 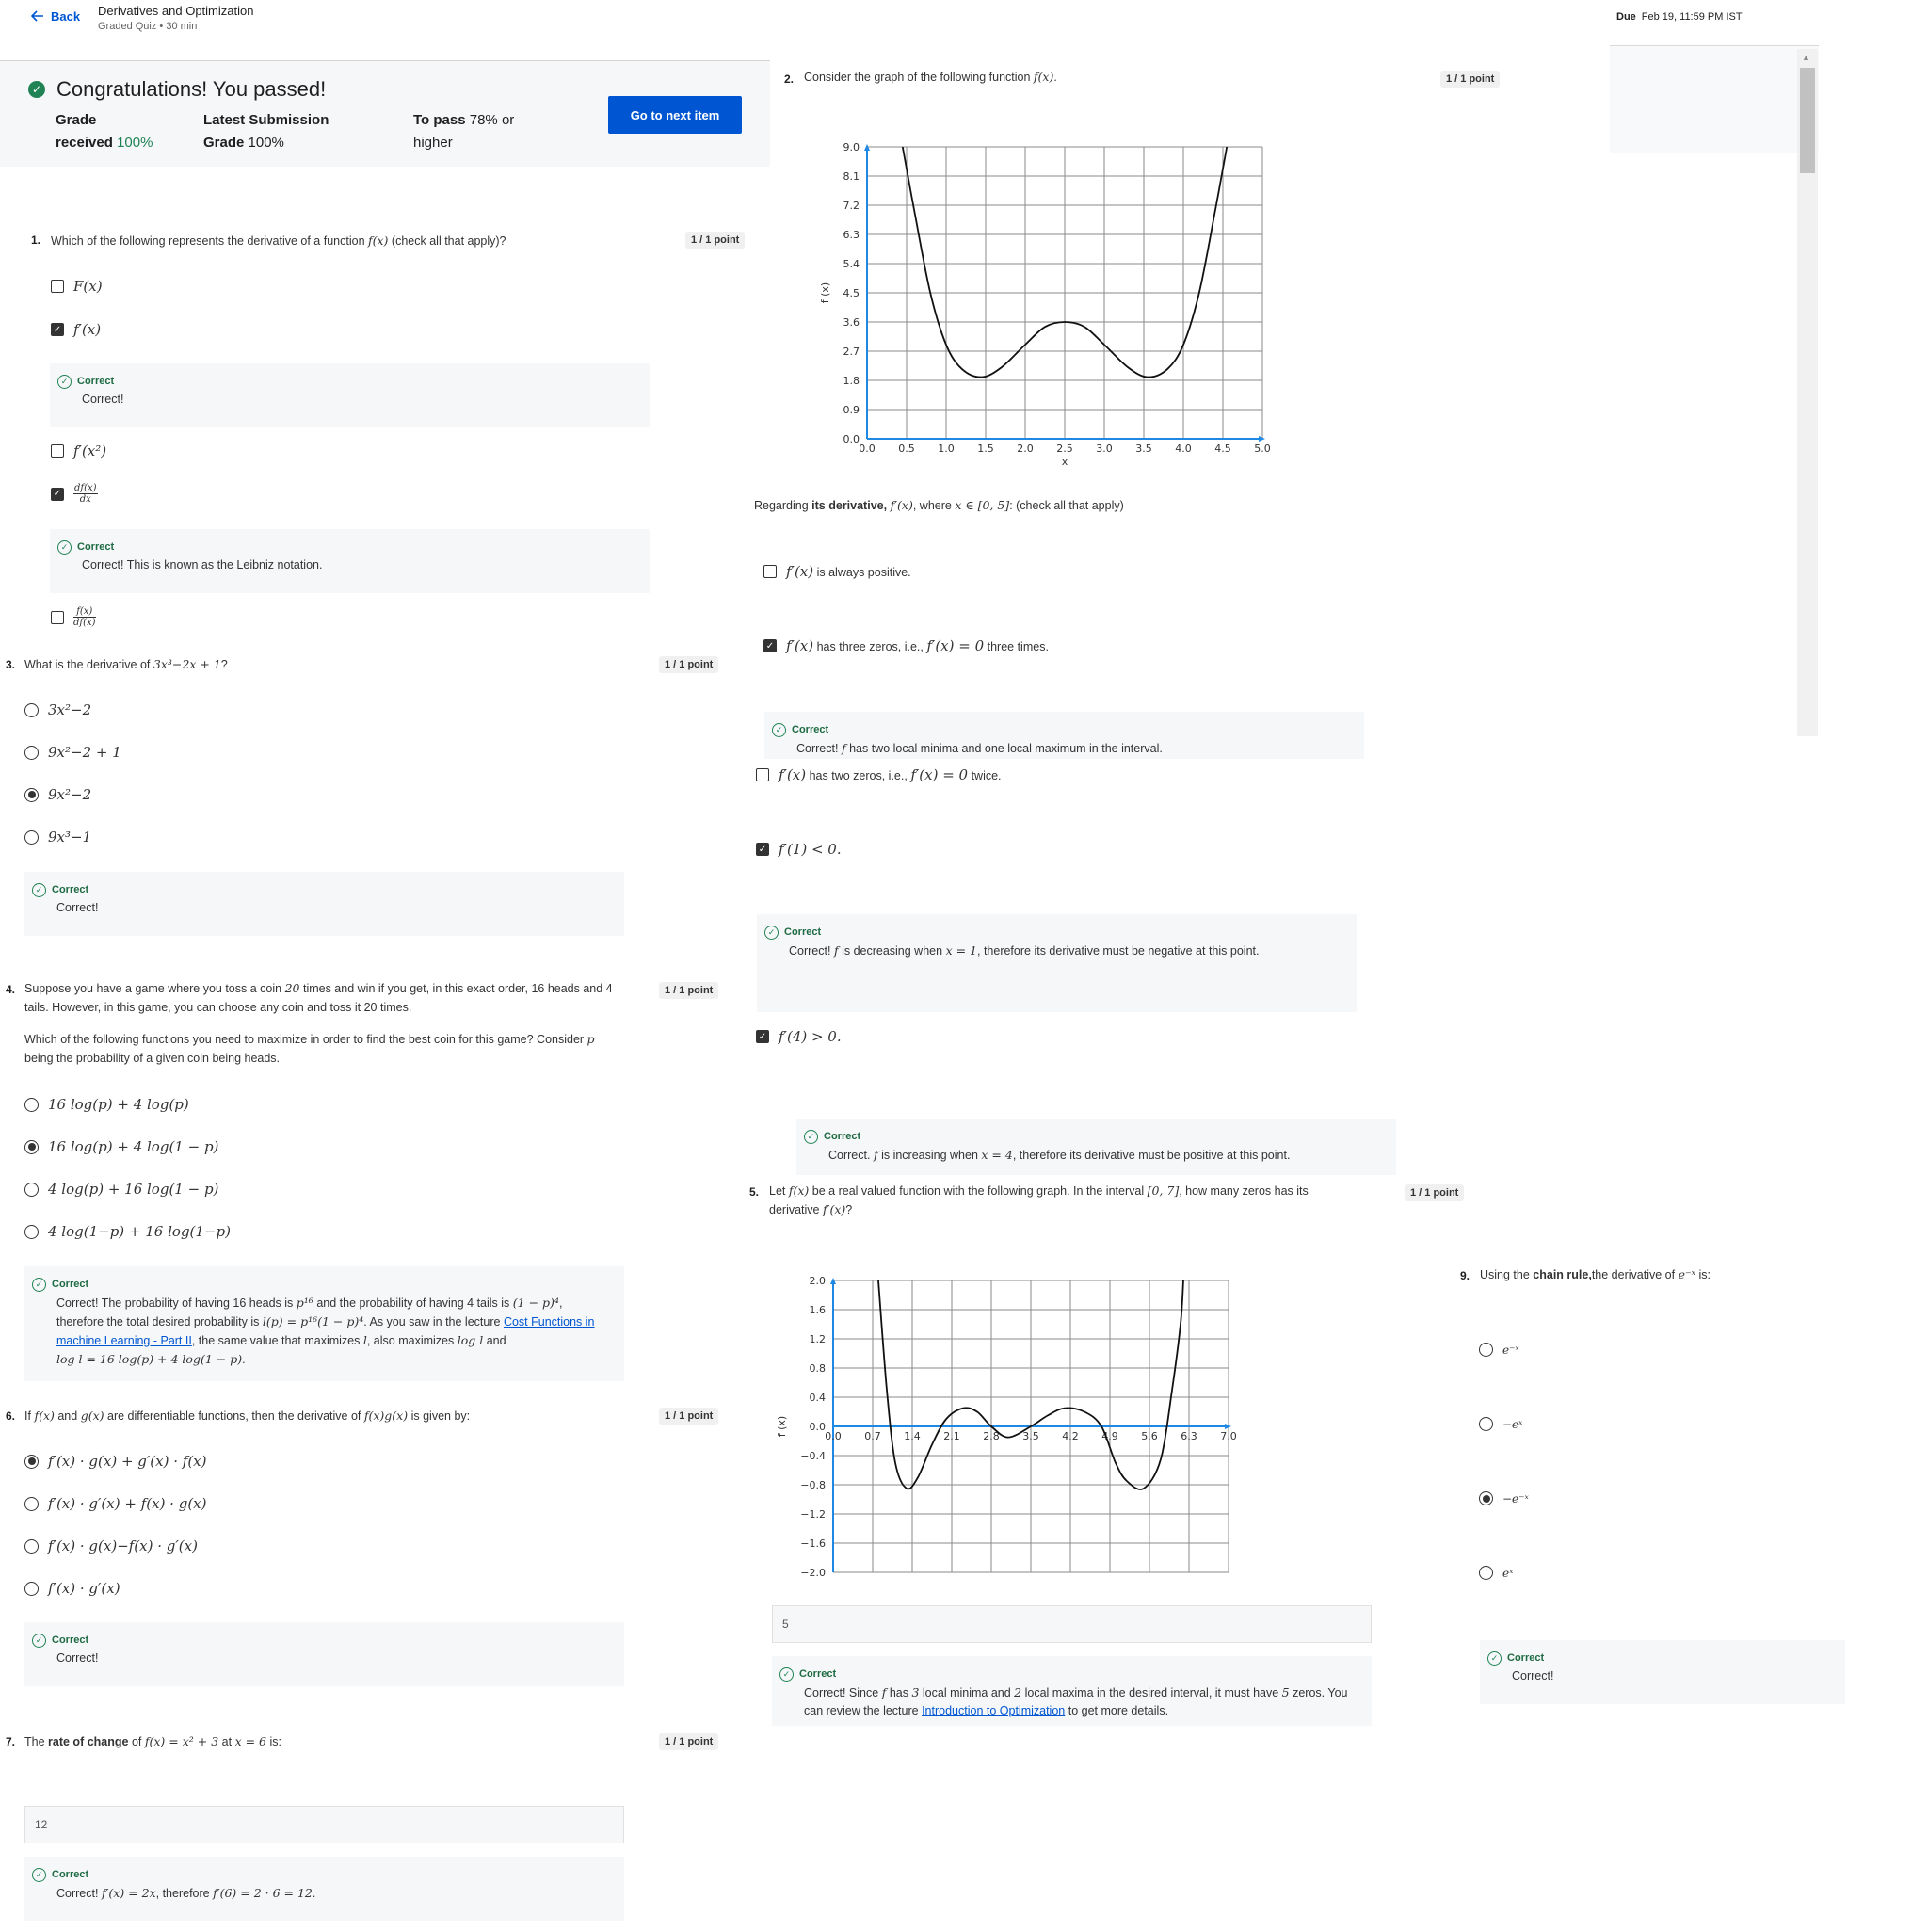 I want to click on x-tick-label: 0.0, so click(x=867, y=449).